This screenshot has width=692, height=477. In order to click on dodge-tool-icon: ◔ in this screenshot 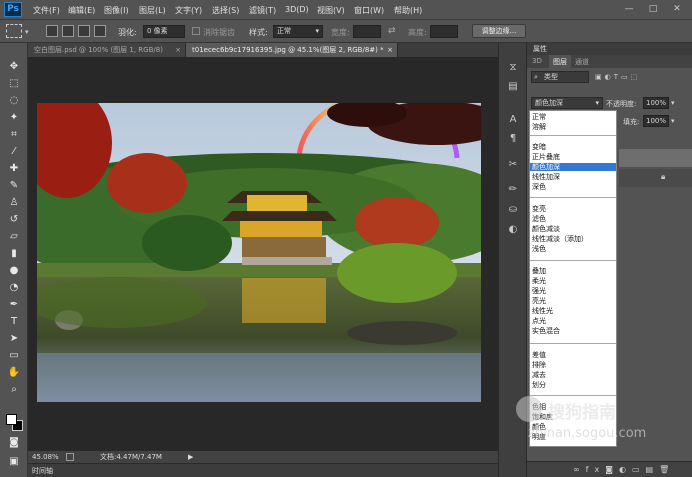, I will do `click(14, 288)`.